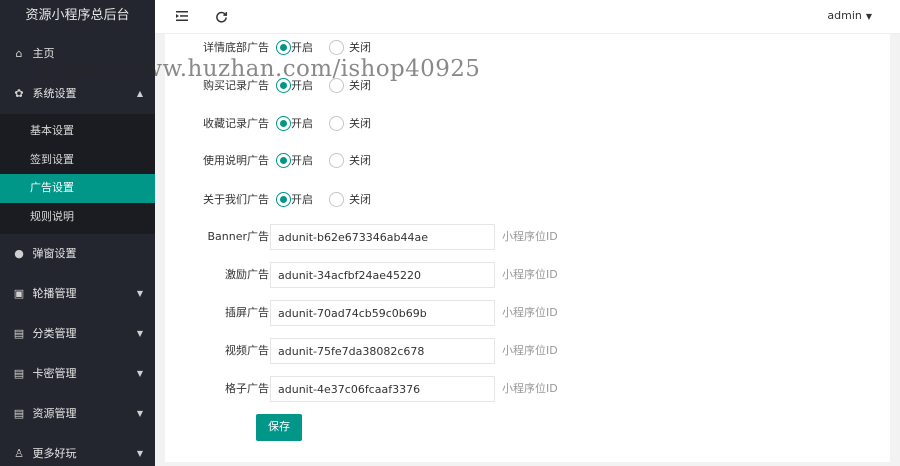  Describe the element at coordinates (54, 253) in the screenshot. I see `sidebar-item-label: 弹窗设置` at that location.